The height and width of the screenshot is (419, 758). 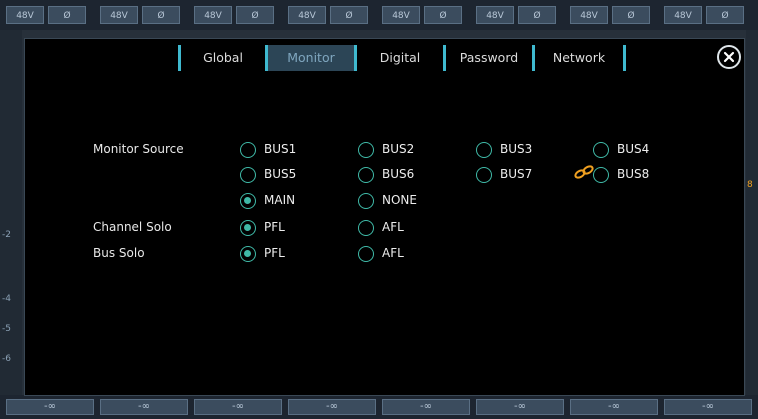 What do you see at coordinates (280, 149) in the screenshot?
I see `option-label: BUS1` at bounding box center [280, 149].